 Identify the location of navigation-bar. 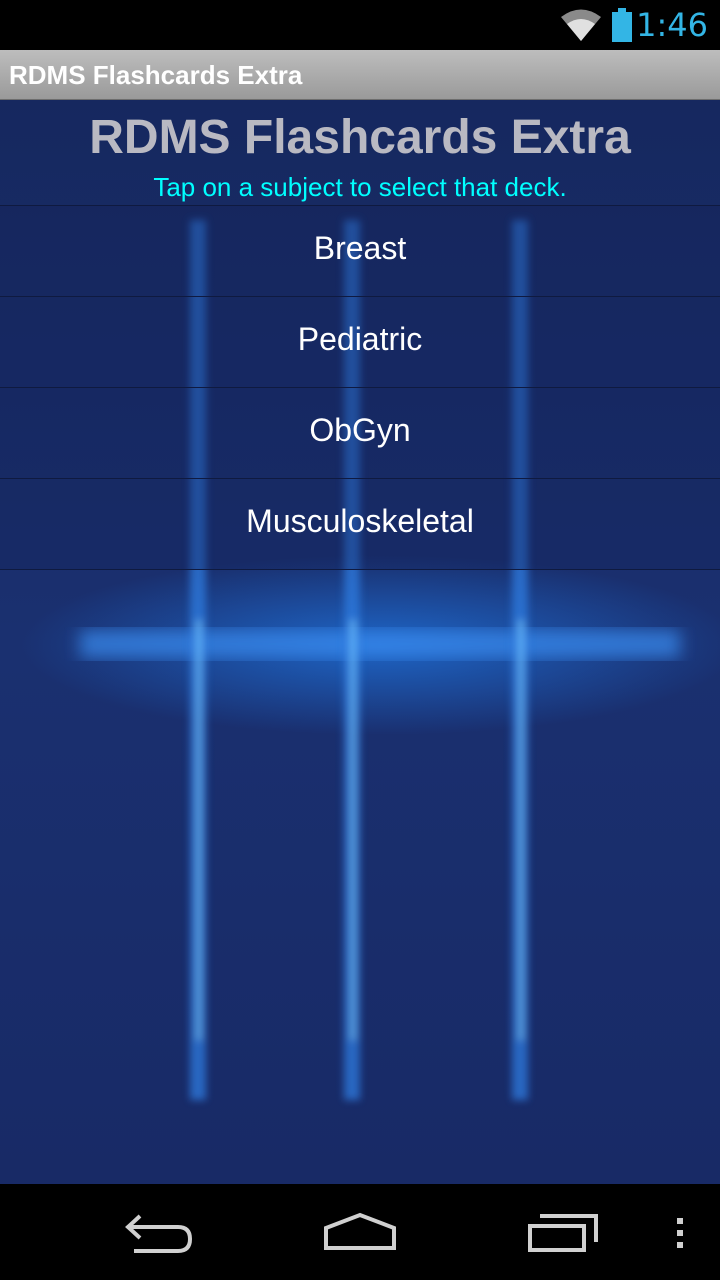
(360, 1232).